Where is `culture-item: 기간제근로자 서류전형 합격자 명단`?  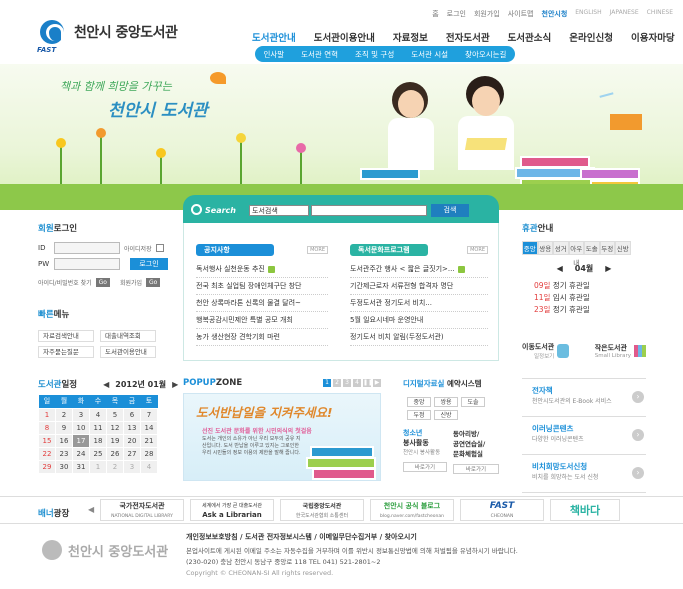
culture-item: 기간제근로자 서류전형 합격자 명단 is located at coordinates (419, 286).